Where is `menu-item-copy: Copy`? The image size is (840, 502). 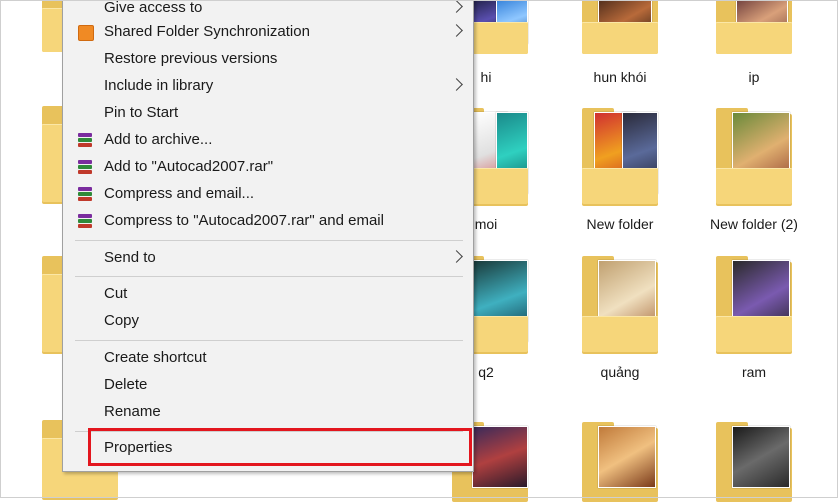 menu-item-copy: Copy is located at coordinates (268, 321).